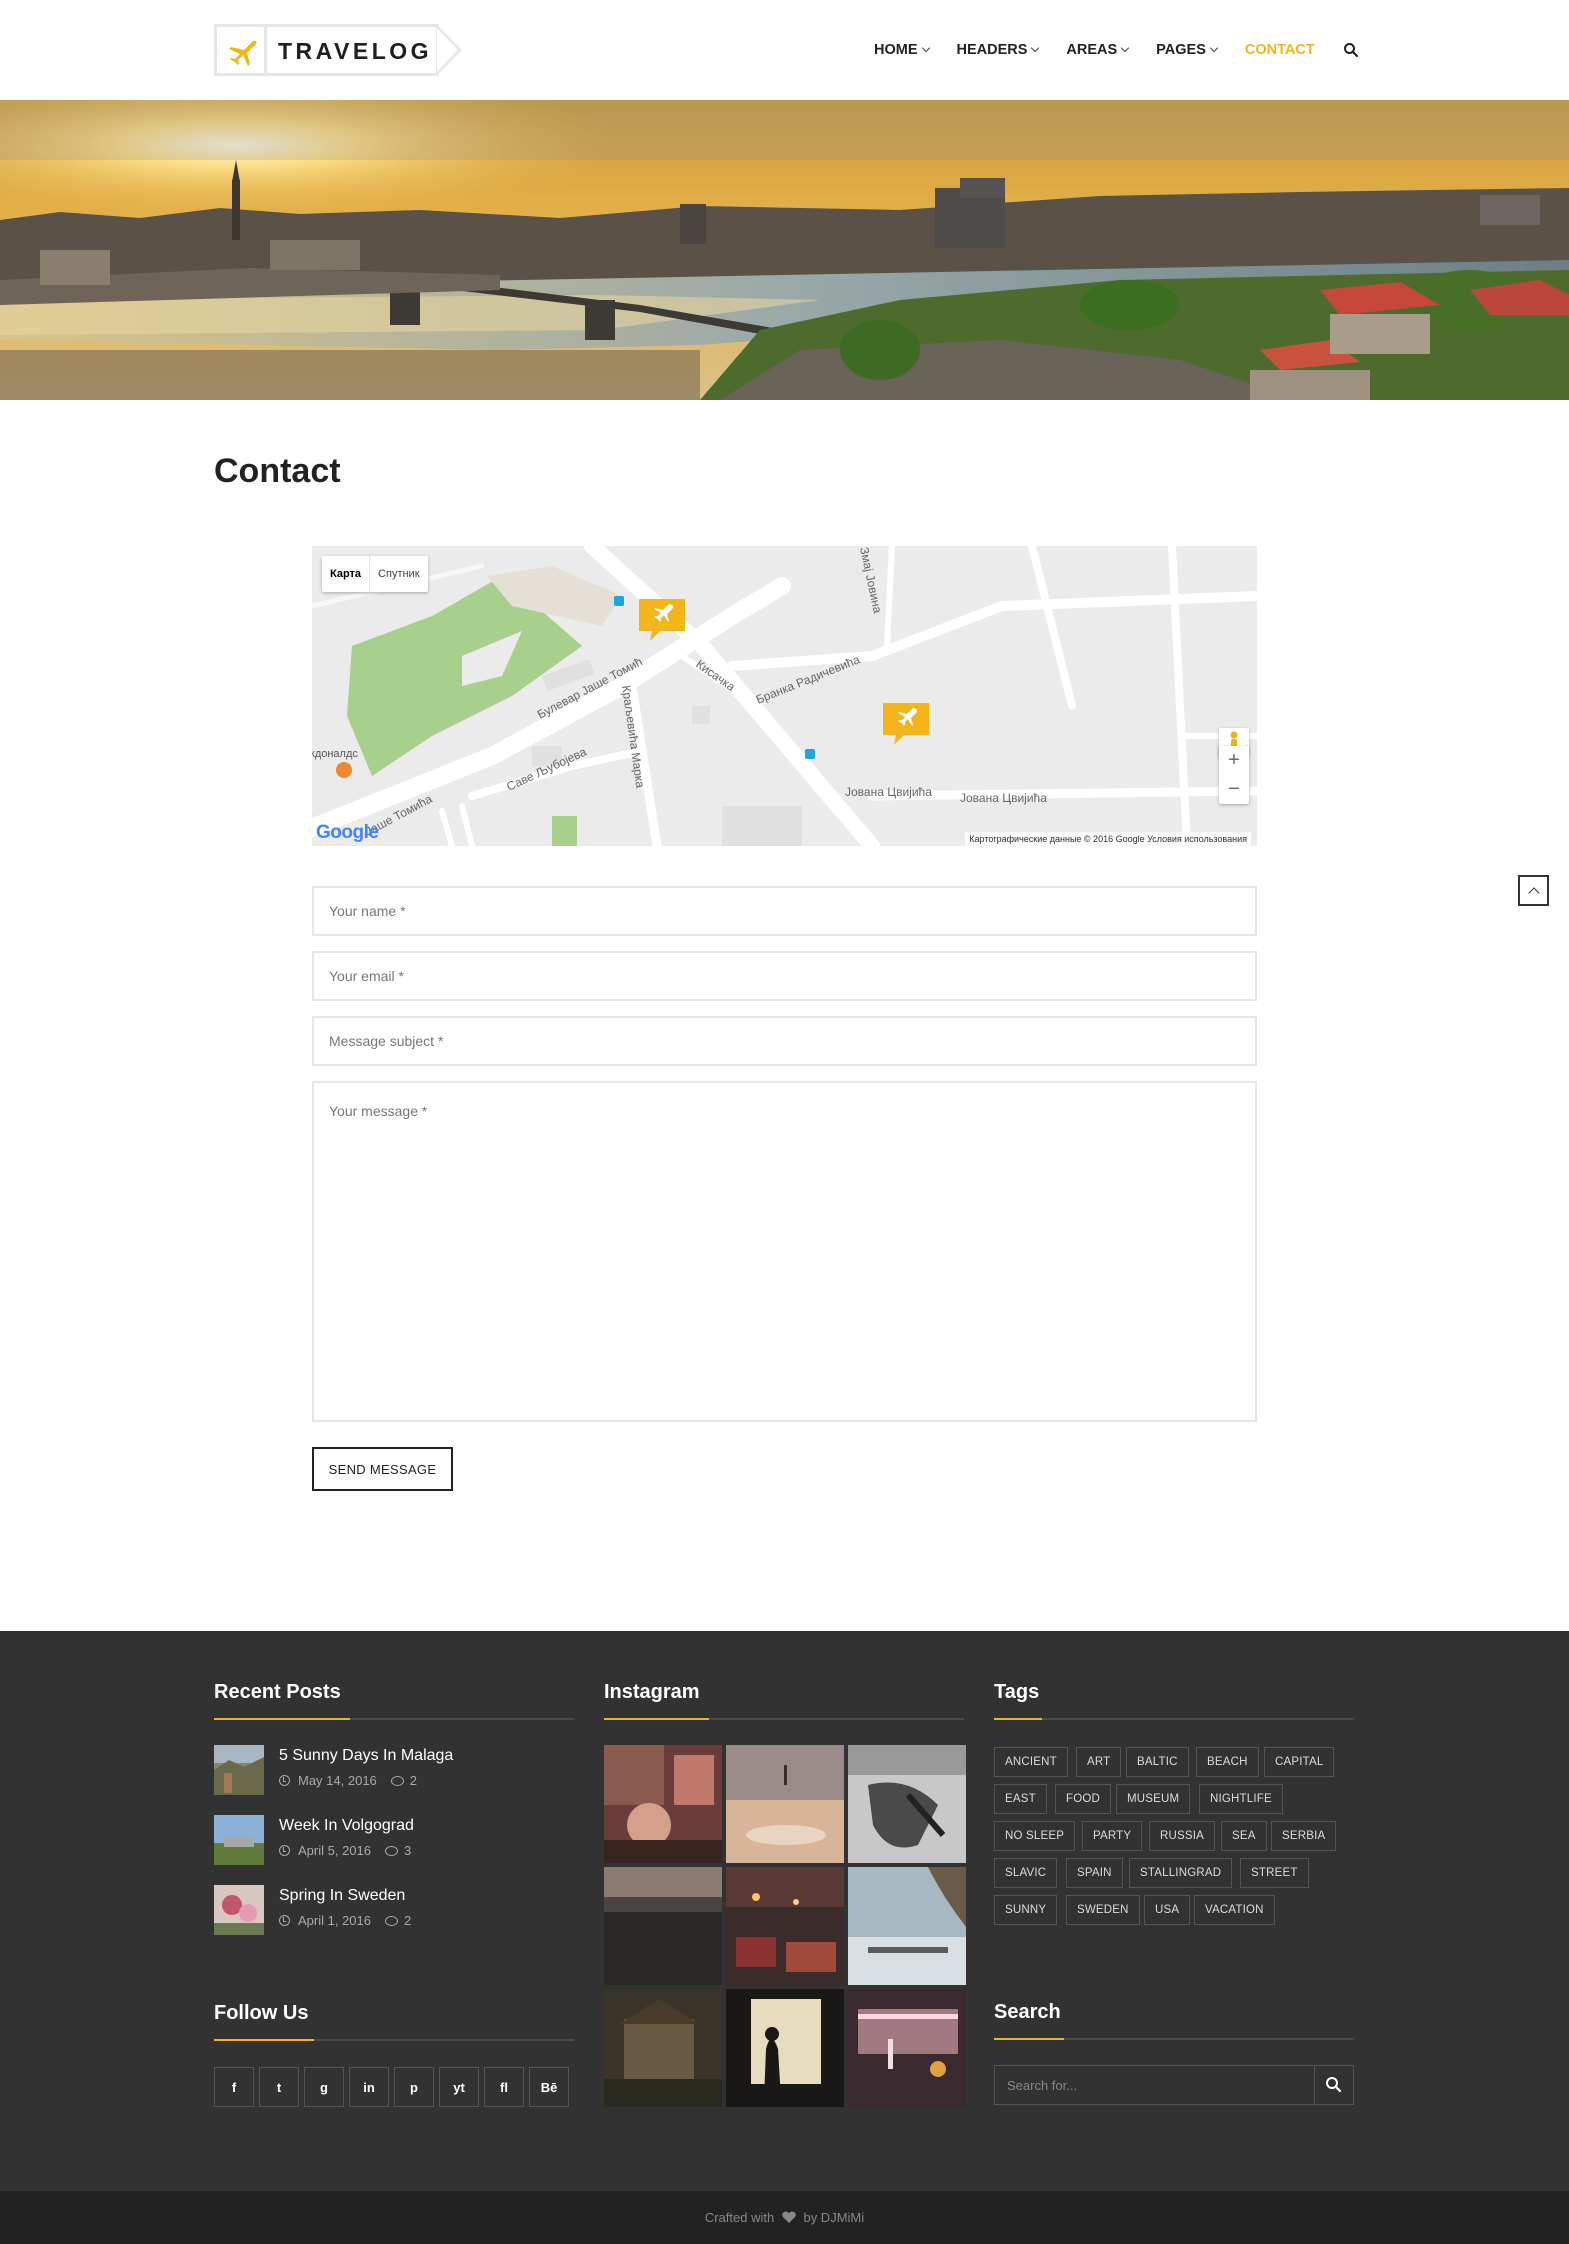 The height and width of the screenshot is (2244, 1569). I want to click on nav-pages: PAGES, so click(1187, 50).